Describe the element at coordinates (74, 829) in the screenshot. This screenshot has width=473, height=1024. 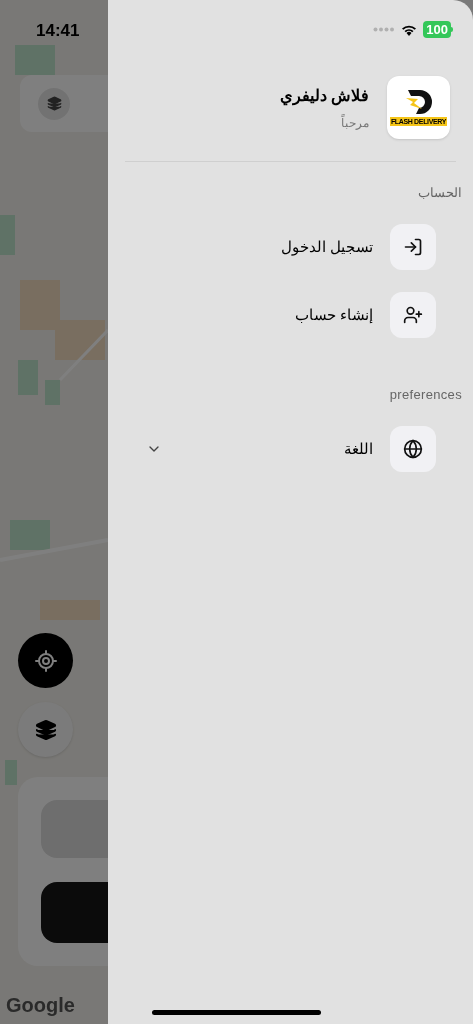
I see `input-field` at that location.